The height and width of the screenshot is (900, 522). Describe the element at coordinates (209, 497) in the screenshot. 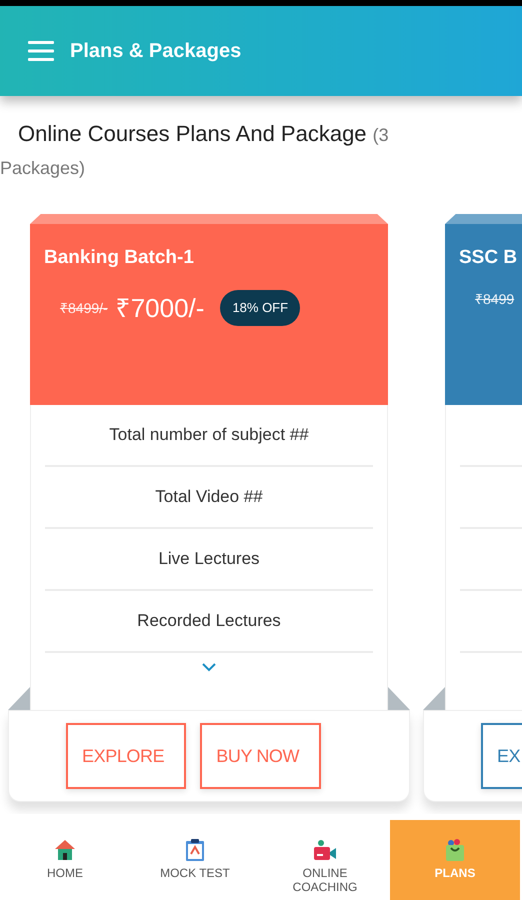

I see `feature-text: Total Video ##` at that location.